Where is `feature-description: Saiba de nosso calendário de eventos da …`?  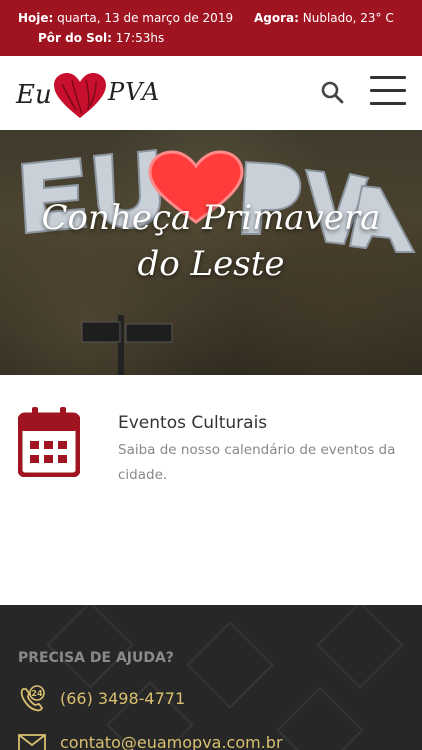
feature-description: Saiba de nosso calendário de eventos da … is located at coordinates (257, 462).